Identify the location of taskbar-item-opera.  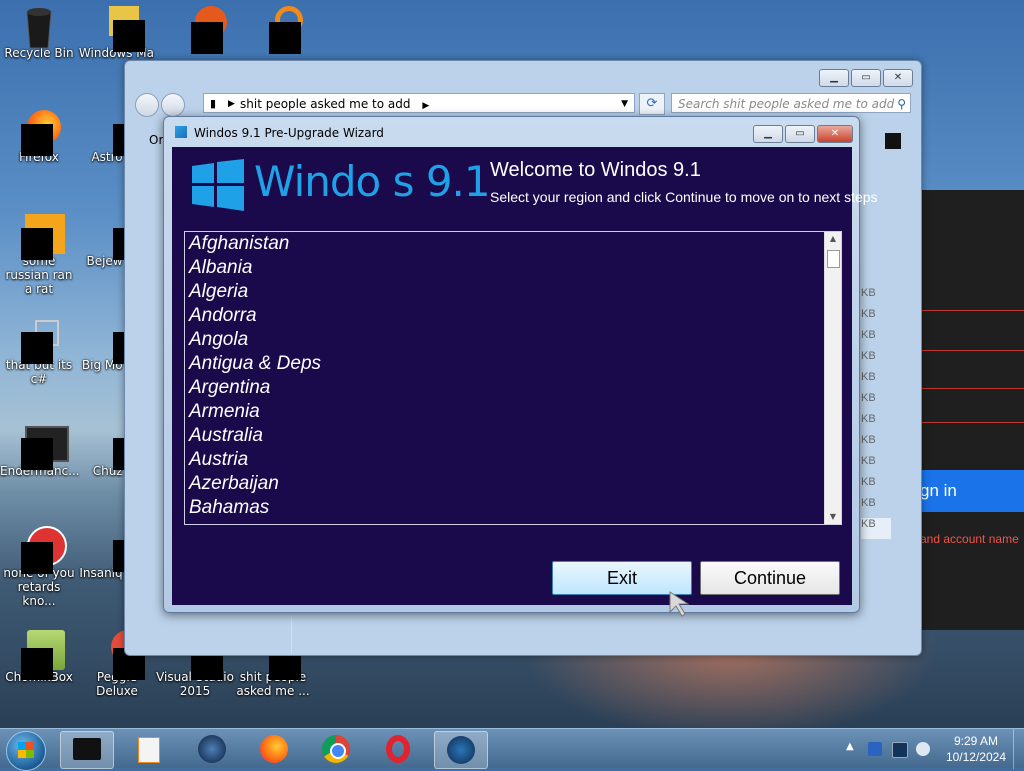
(398, 749).